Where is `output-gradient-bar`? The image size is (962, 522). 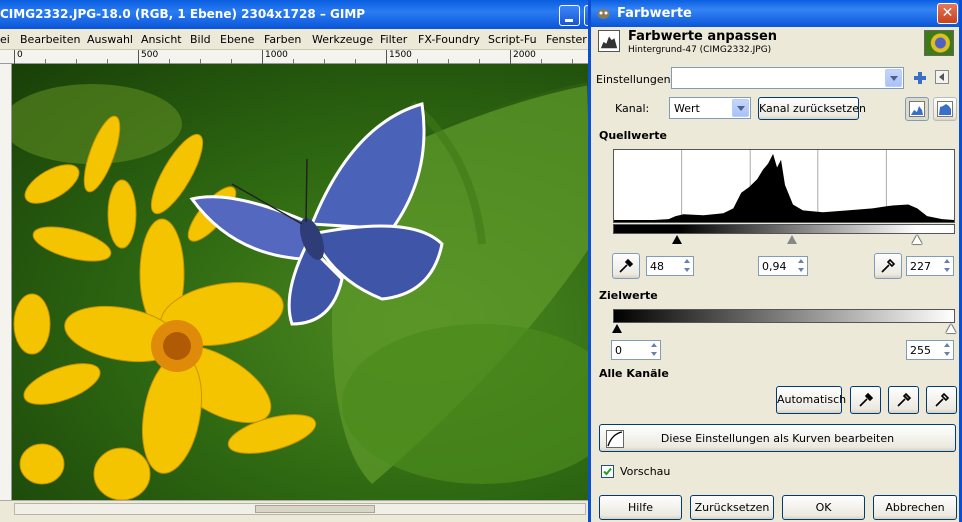 output-gradient-bar is located at coordinates (784, 316).